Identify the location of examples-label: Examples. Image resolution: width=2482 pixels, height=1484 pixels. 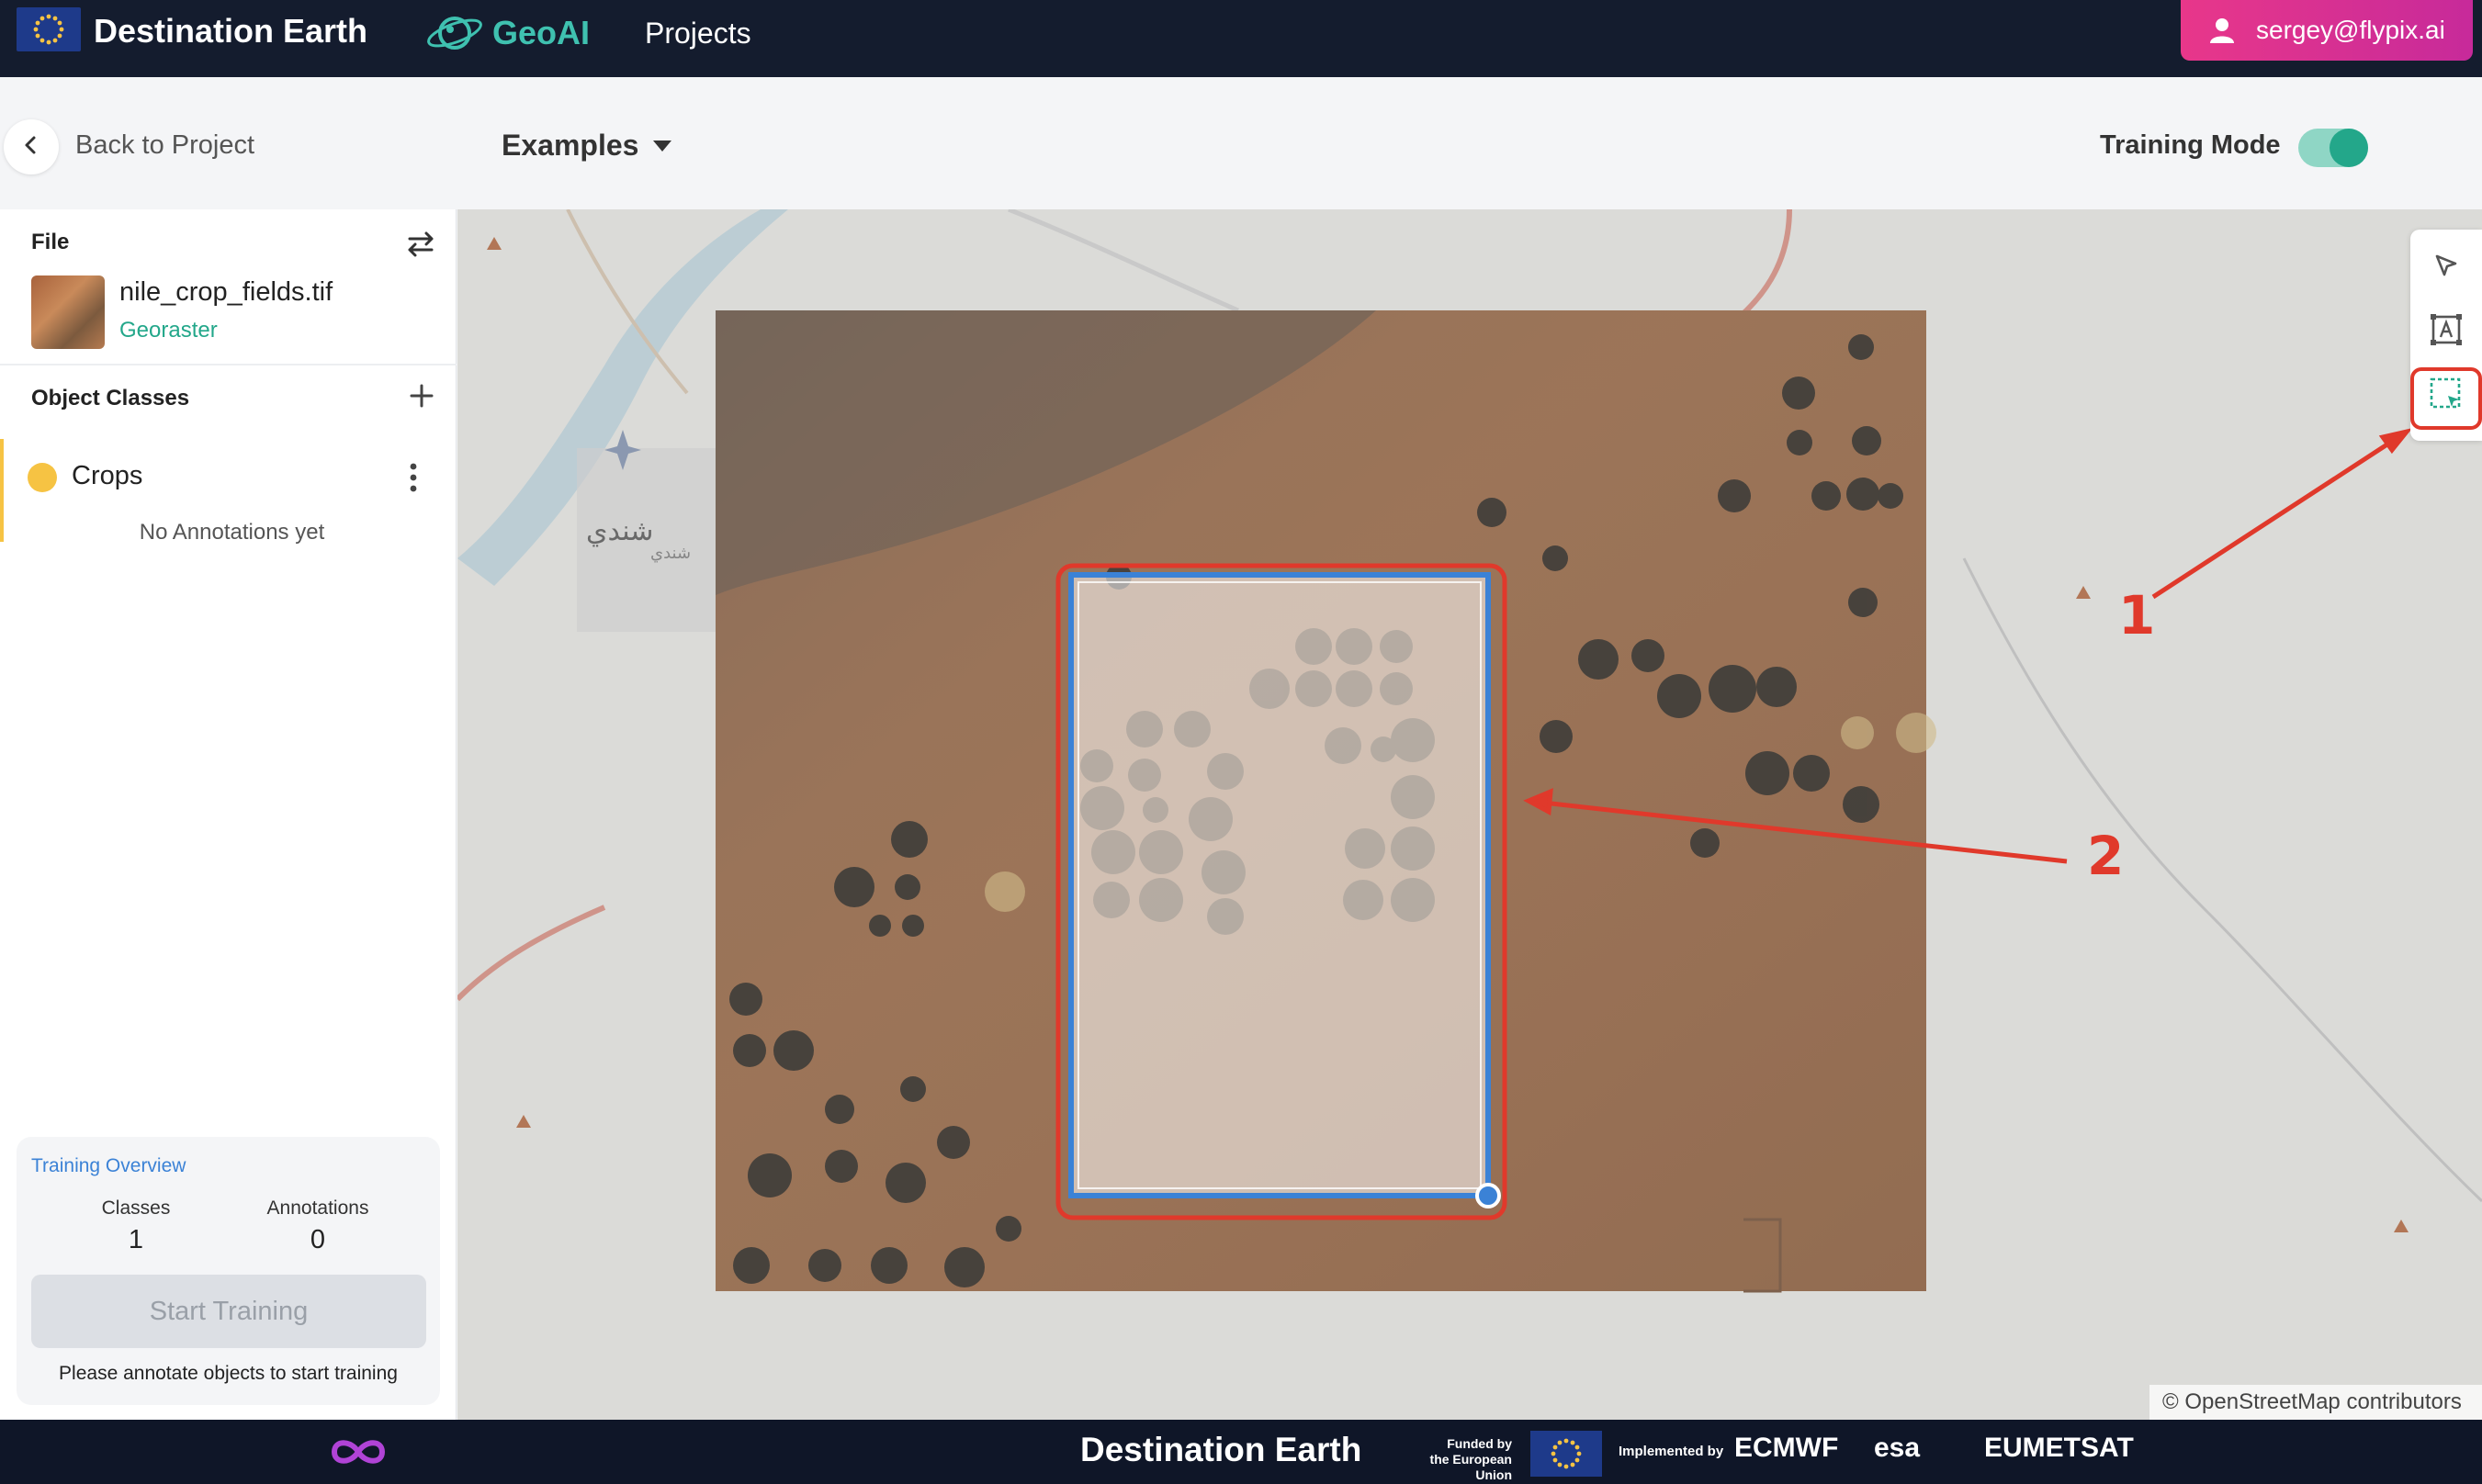
(570, 145).